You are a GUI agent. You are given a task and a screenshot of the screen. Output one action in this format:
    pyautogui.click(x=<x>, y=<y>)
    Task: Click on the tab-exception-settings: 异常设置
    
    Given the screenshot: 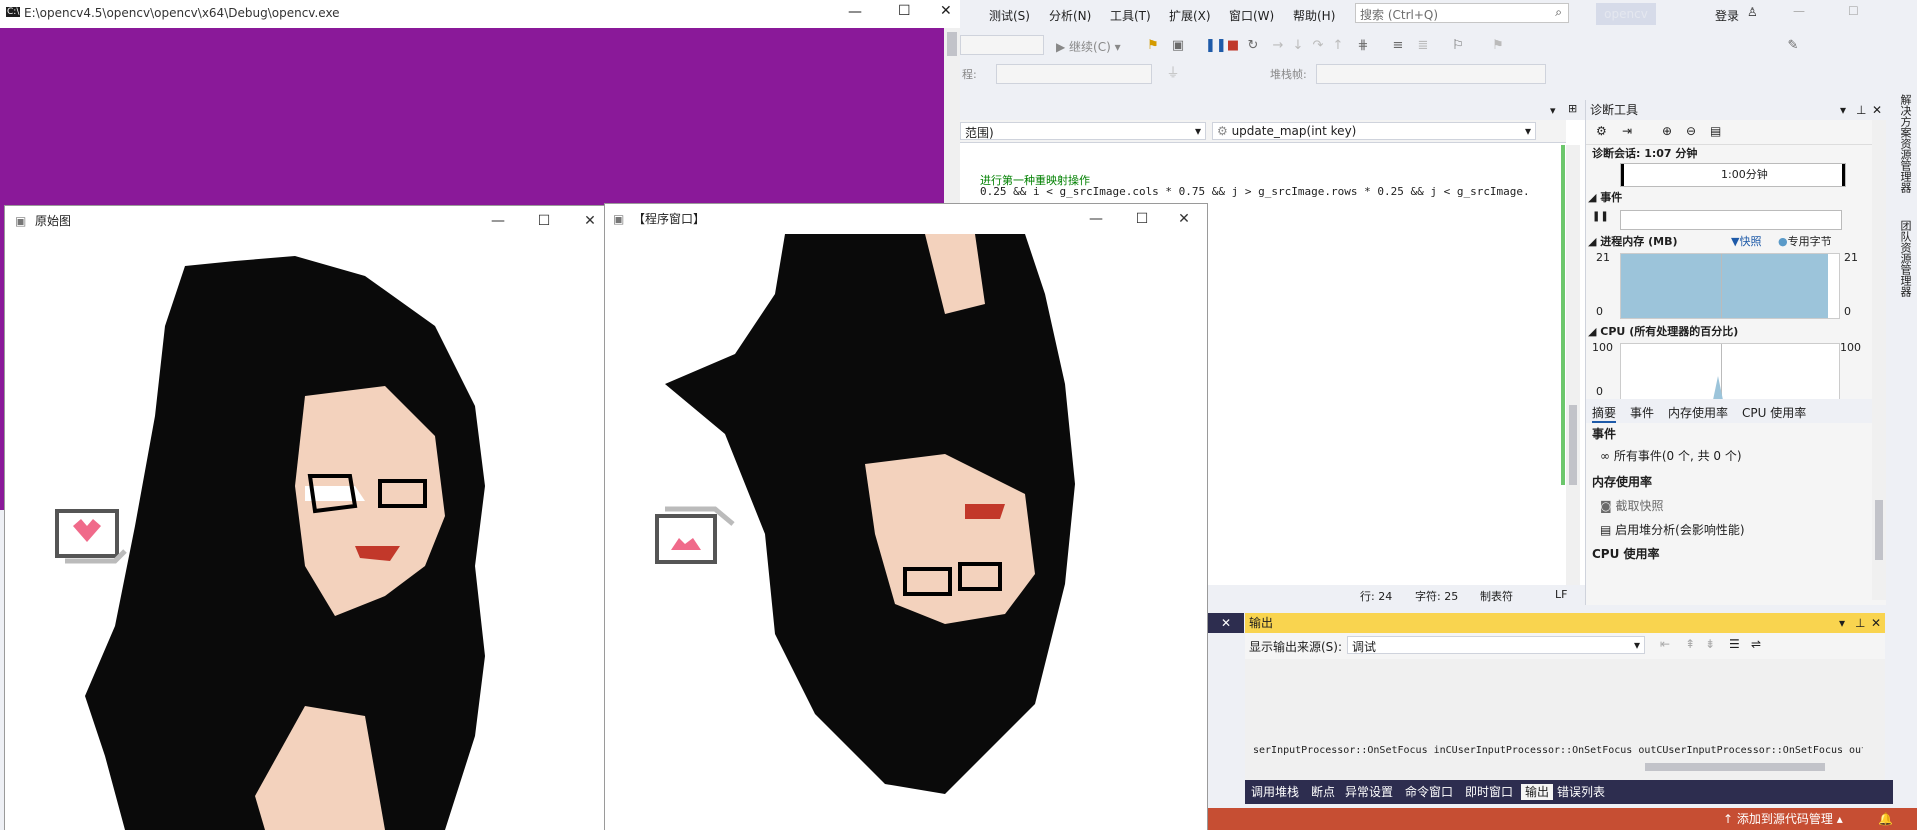 What is the action you would take?
    pyautogui.click(x=1369, y=792)
    